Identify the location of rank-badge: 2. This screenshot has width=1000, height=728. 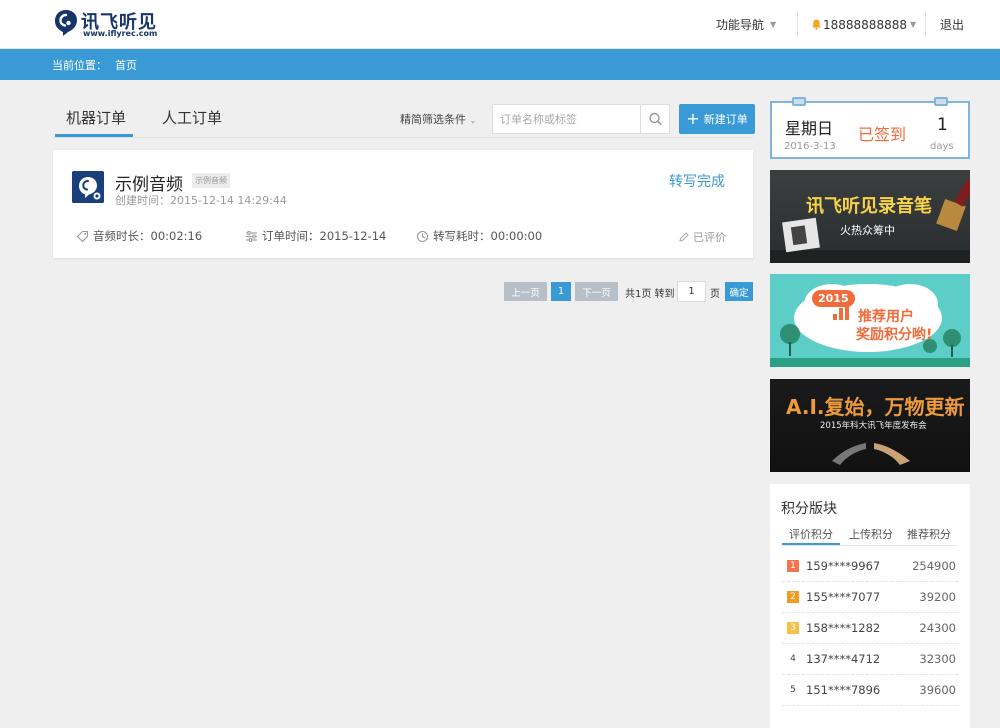
(793, 597).